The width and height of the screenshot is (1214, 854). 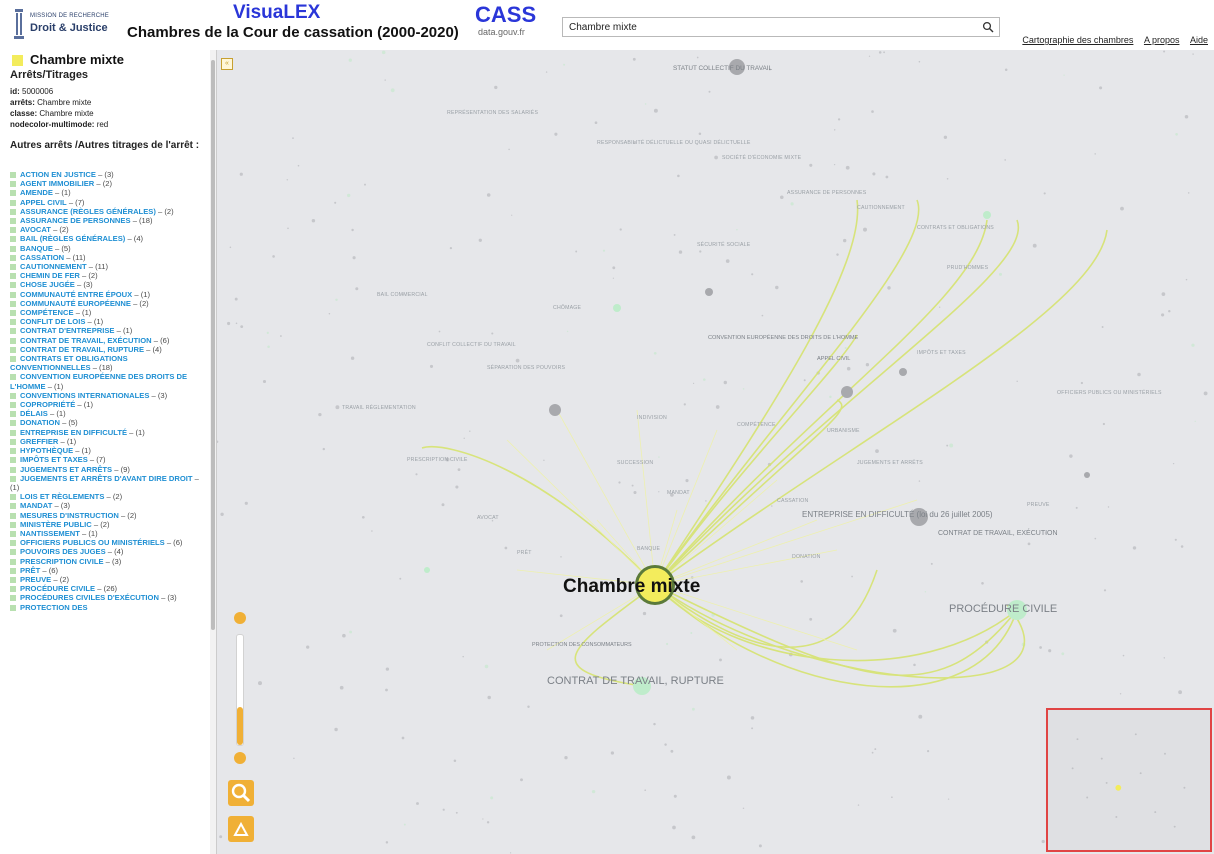 What do you see at coordinates (39, 441) in the screenshot?
I see `related-title-link: GREFFIER` at bounding box center [39, 441].